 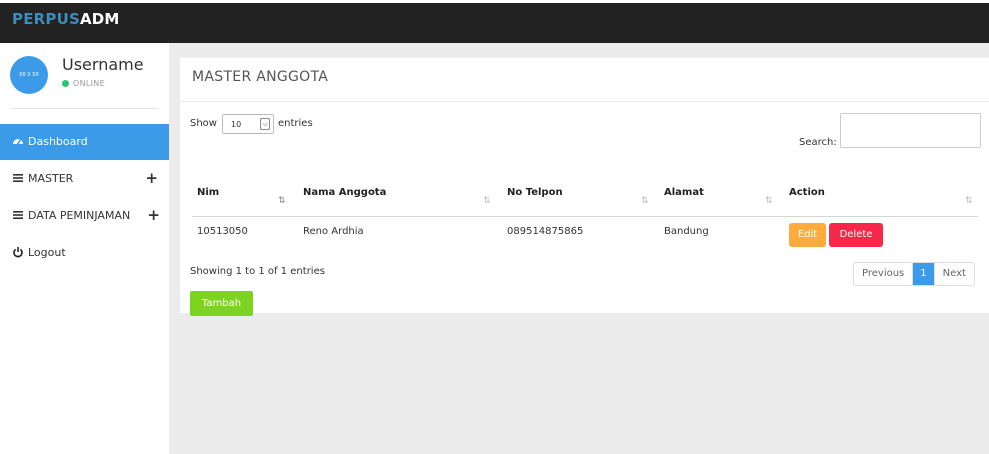 What do you see at coordinates (46, 19) in the screenshot?
I see `brand-part-1: PERPUS` at bounding box center [46, 19].